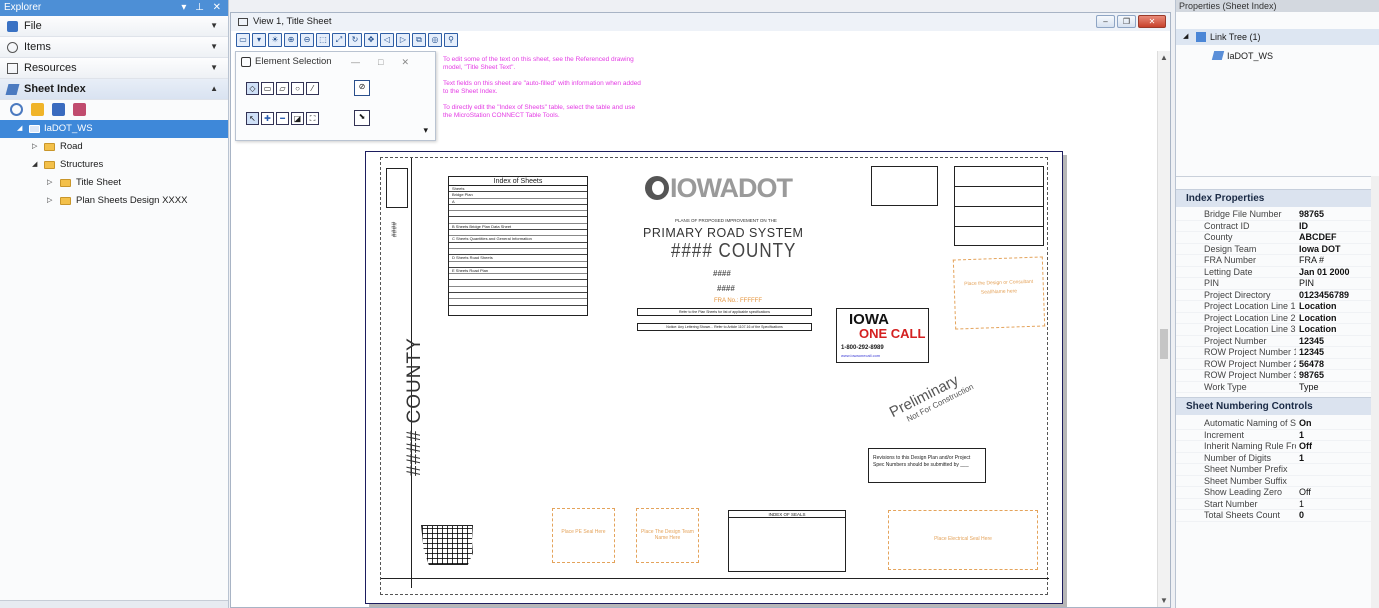  I want to click on clear-selection-icon: ⊘, so click(362, 88).